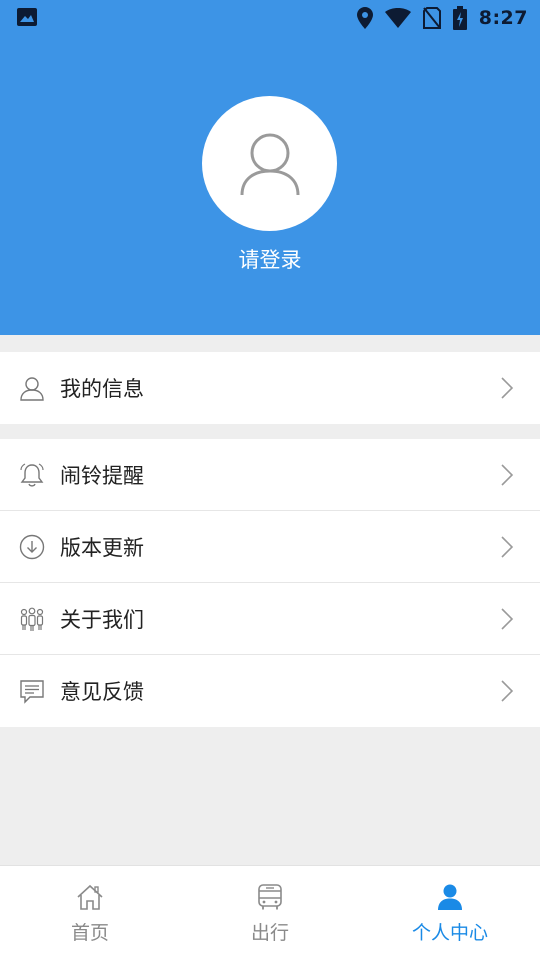  What do you see at coordinates (364, 18) in the screenshot?
I see `location-icon` at bounding box center [364, 18].